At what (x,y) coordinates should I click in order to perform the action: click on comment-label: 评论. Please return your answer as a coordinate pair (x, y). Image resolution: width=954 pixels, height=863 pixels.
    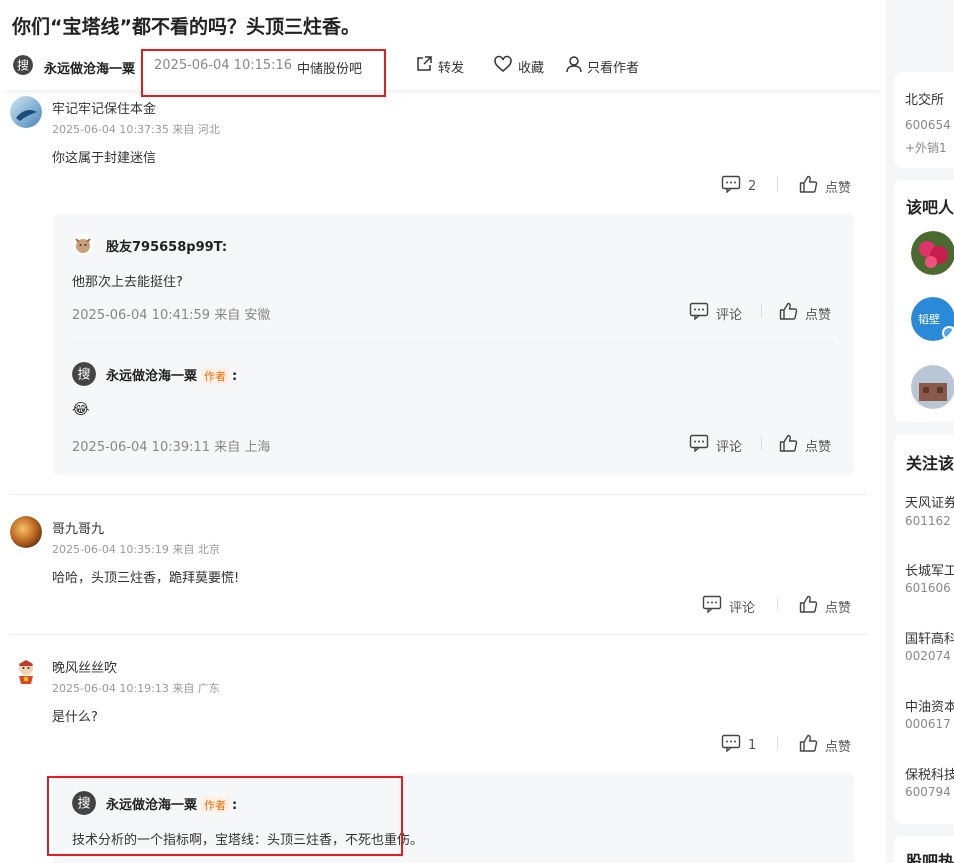
    Looking at the image, I should click on (742, 608).